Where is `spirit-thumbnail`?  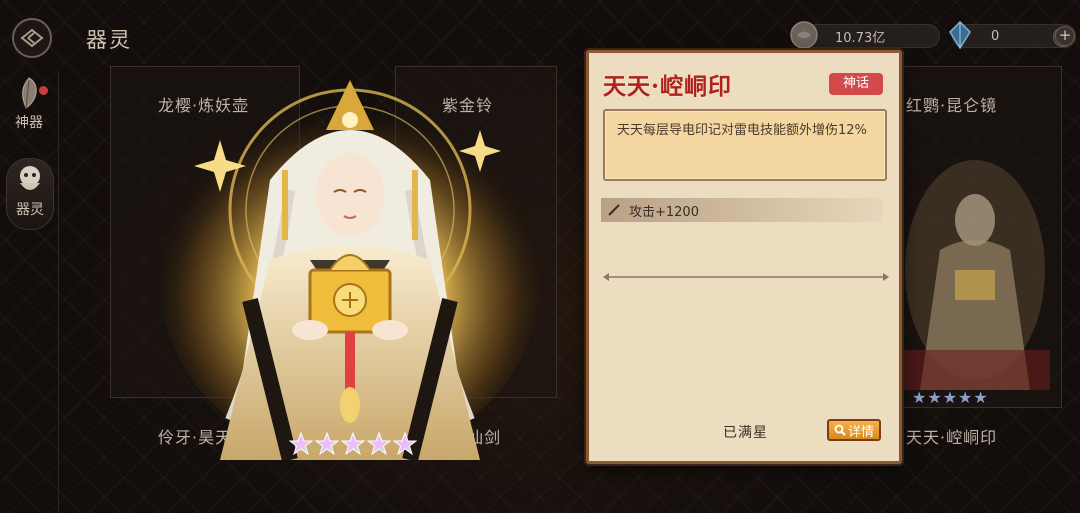
spirit-thumbnail is located at coordinates (975, 275).